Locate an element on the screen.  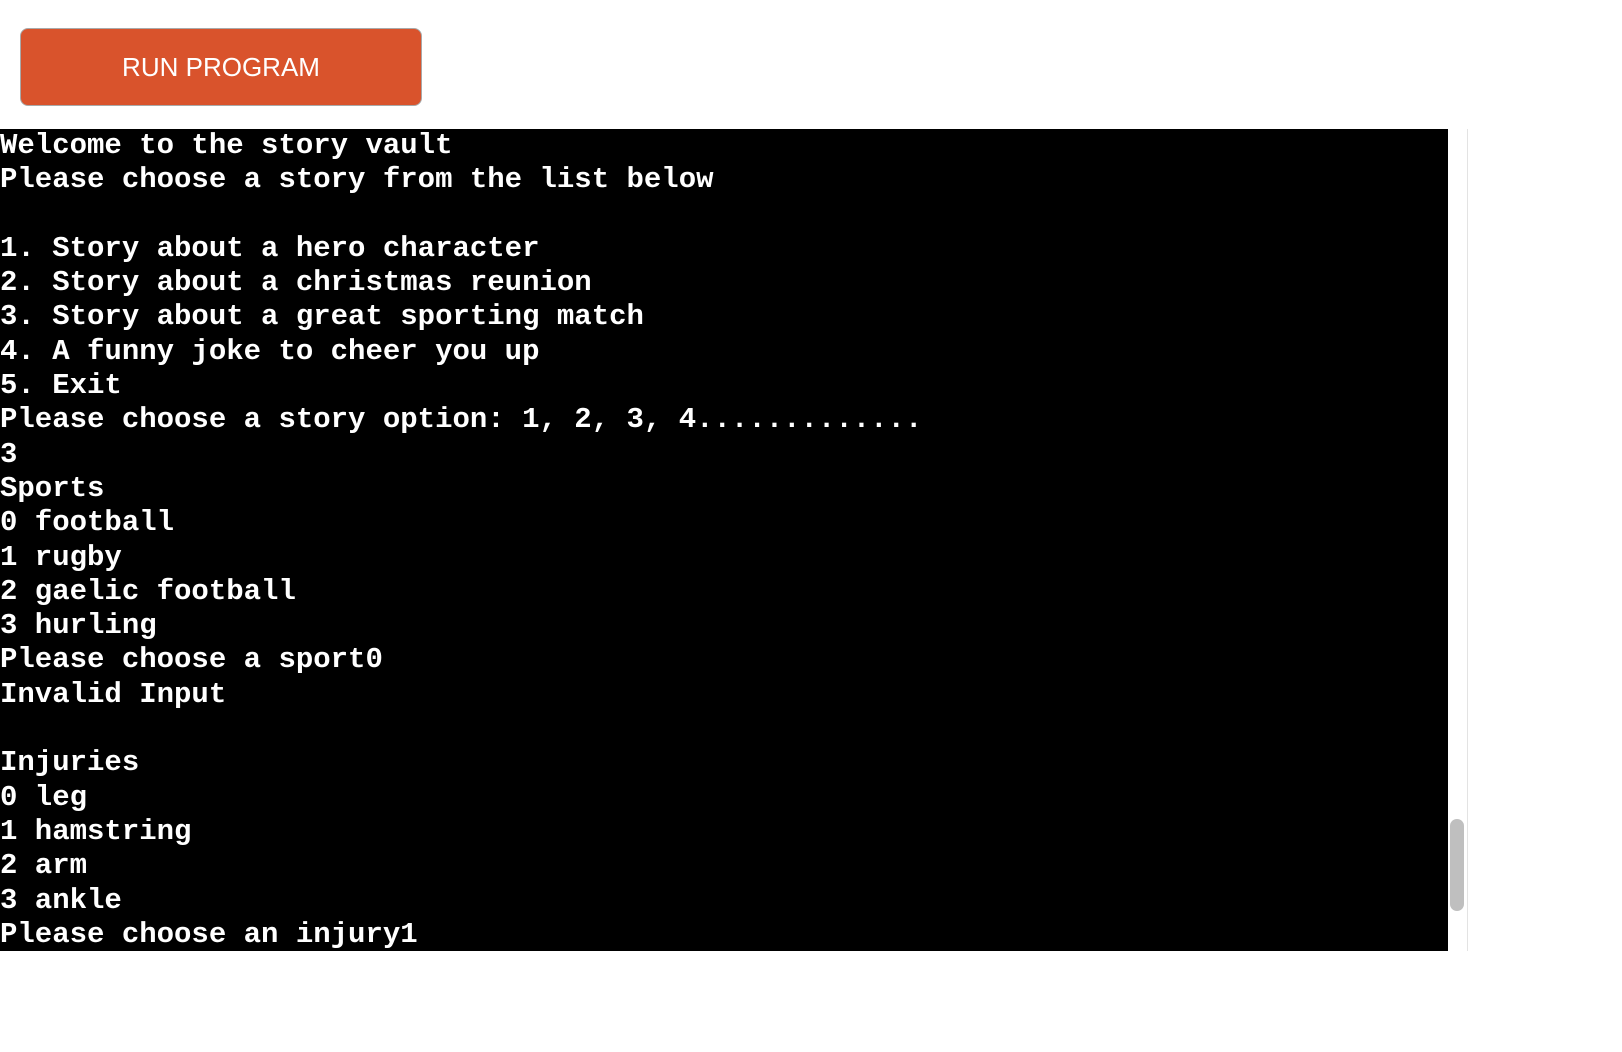
terminal-line: 2. Story about a christmas reunion is located at coordinates (296, 283).